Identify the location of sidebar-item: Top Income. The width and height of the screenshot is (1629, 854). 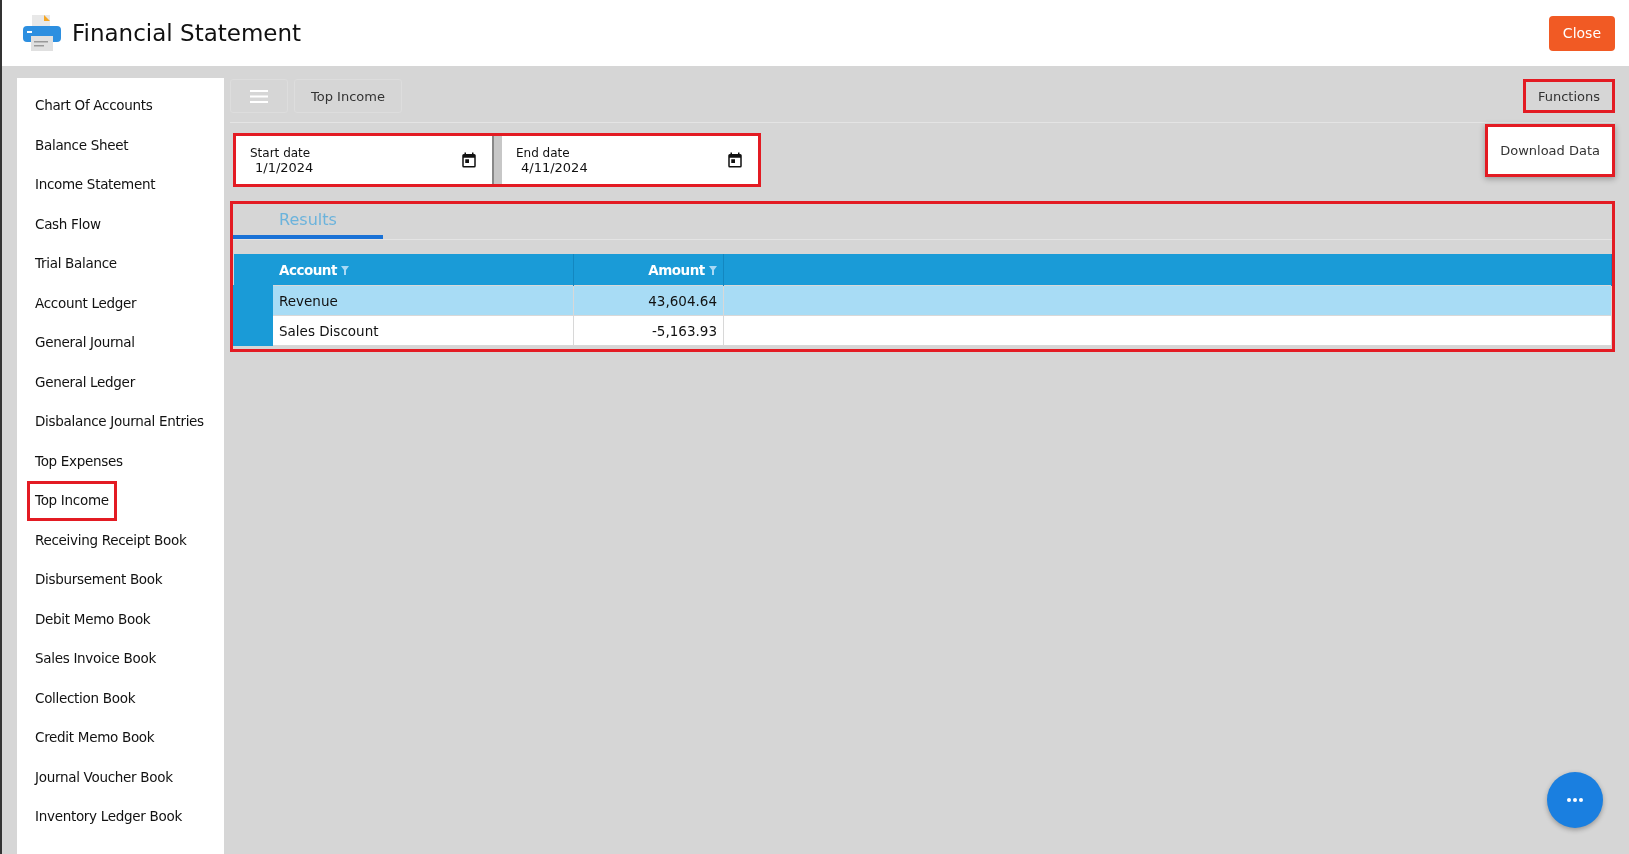
(72, 501).